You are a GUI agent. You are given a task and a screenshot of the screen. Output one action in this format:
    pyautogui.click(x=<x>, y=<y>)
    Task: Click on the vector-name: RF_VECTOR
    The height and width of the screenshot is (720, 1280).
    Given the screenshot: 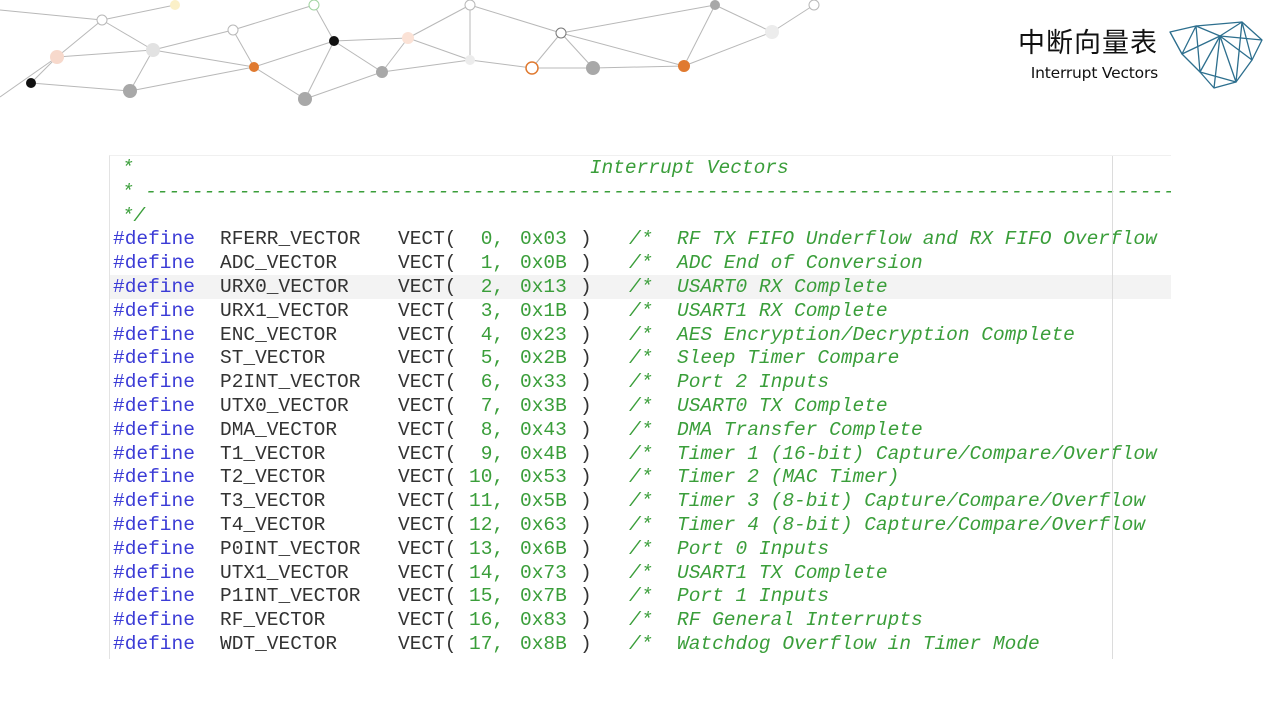 What is the action you would take?
    pyautogui.click(x=273, y=620)
    